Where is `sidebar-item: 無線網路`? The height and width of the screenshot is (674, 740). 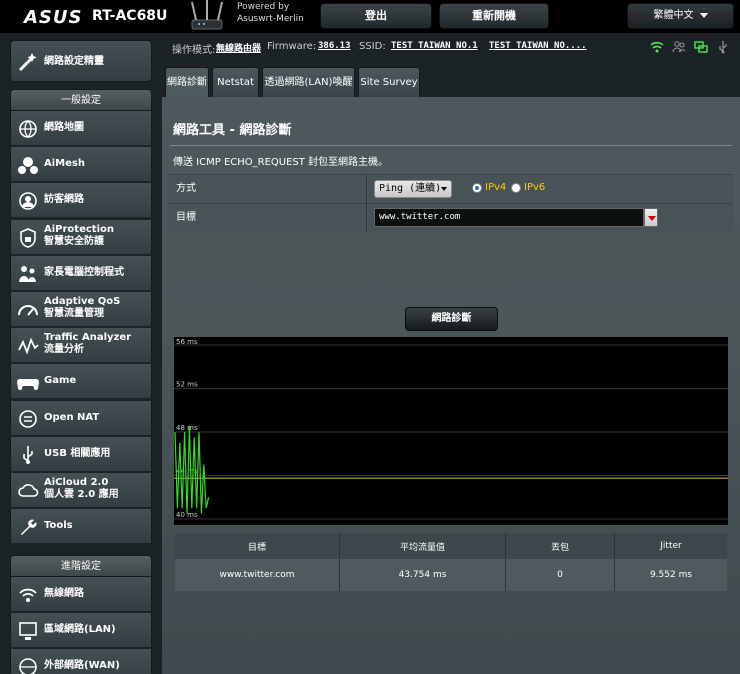
sidebar-item: 無線網路 is located at coordinates (81, 594).